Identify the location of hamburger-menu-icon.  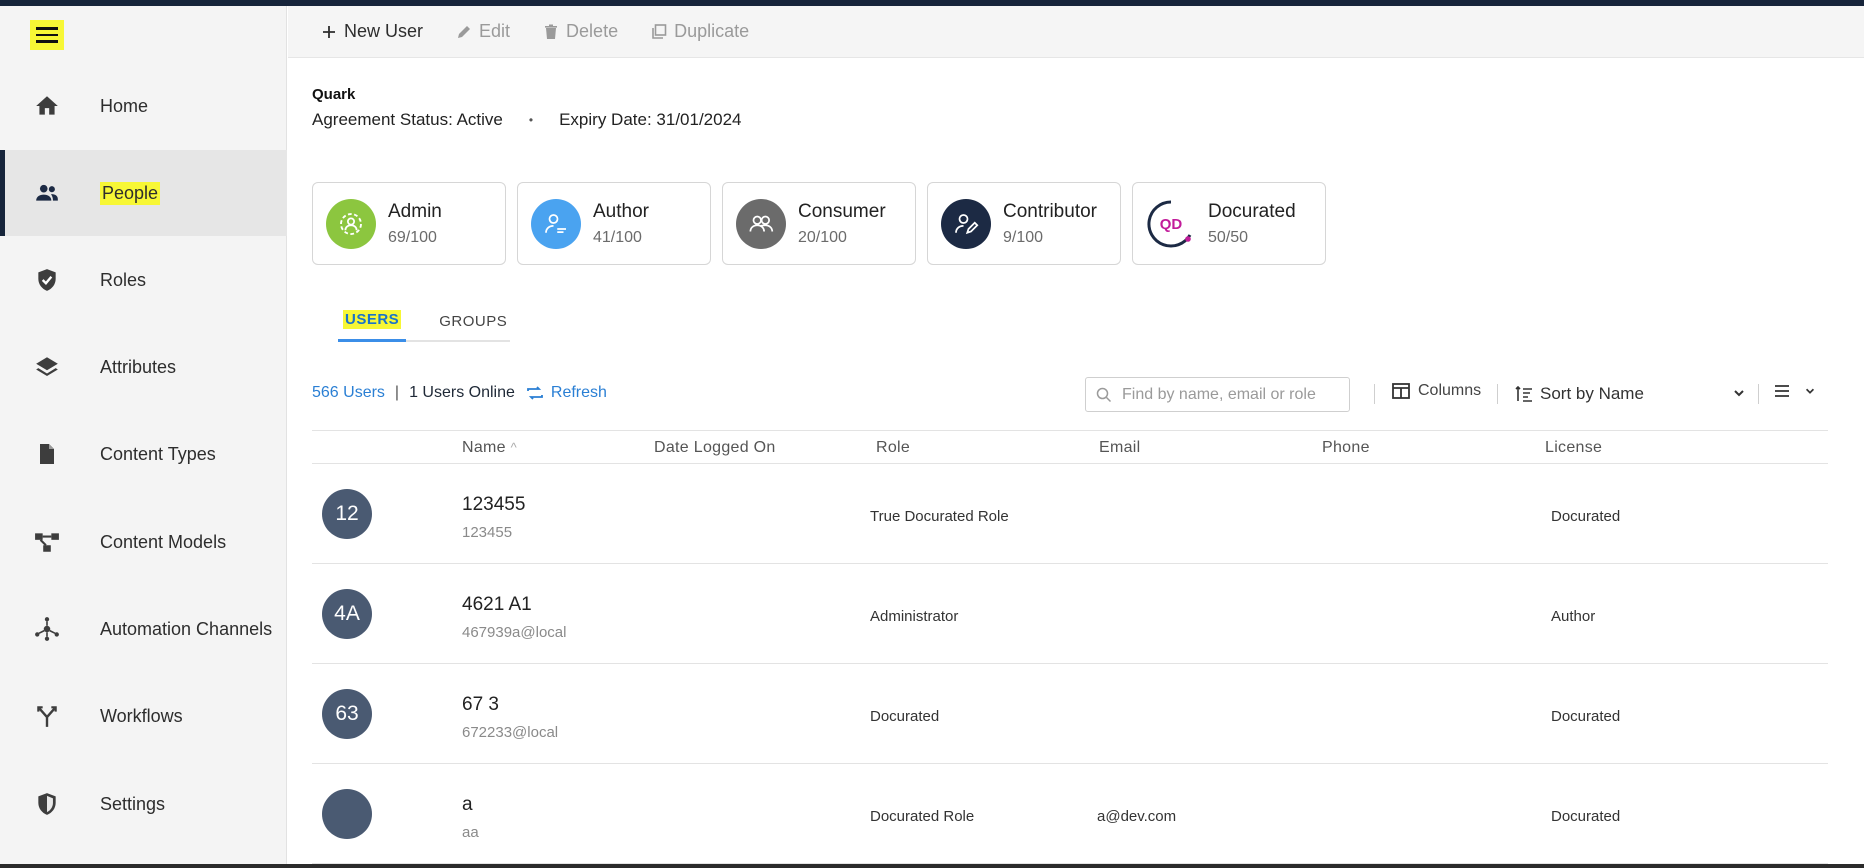
(47, 35).